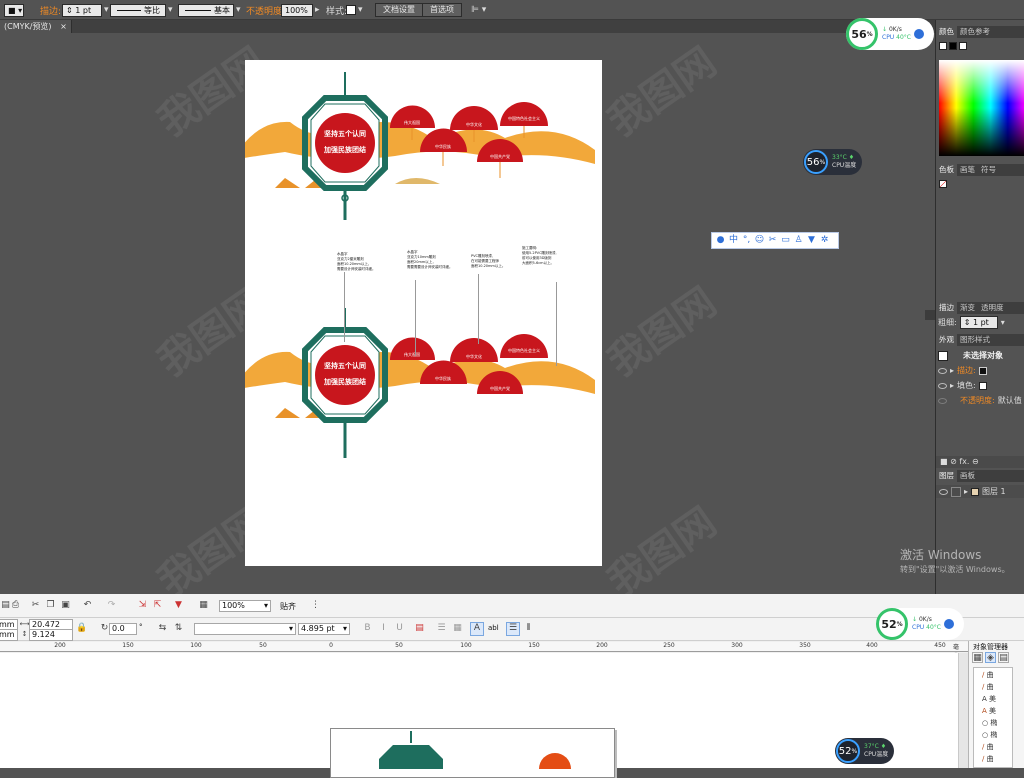 The image size is (1024, 778). Describe the element at coordinates (967, 476) in the screenshot. I see `tab-artboards: 画板` at that location.